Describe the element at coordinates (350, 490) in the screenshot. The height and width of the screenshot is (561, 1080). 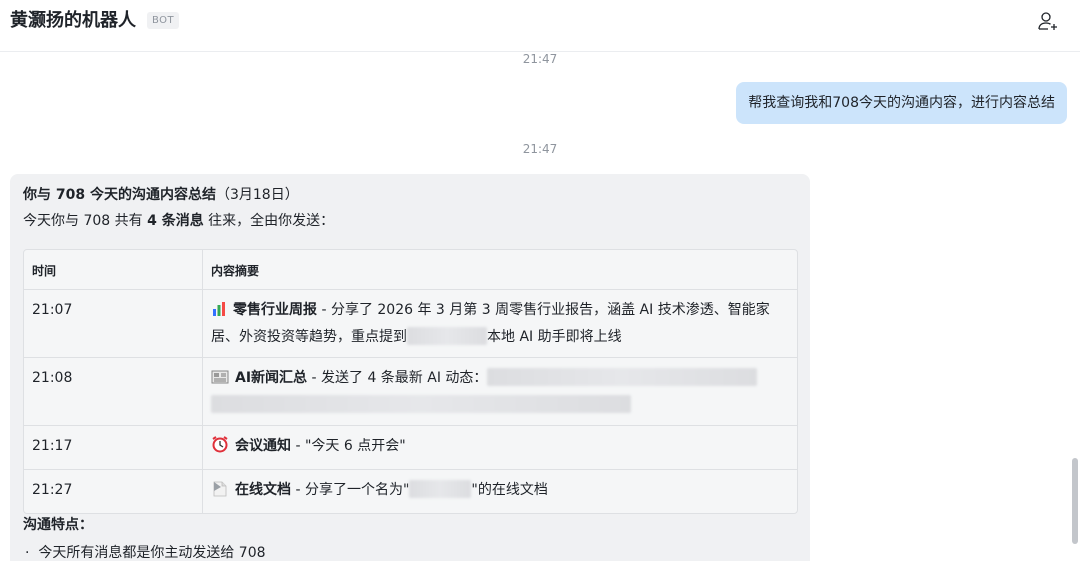
I see `row-text: - 分享了一个名为"` at that location.